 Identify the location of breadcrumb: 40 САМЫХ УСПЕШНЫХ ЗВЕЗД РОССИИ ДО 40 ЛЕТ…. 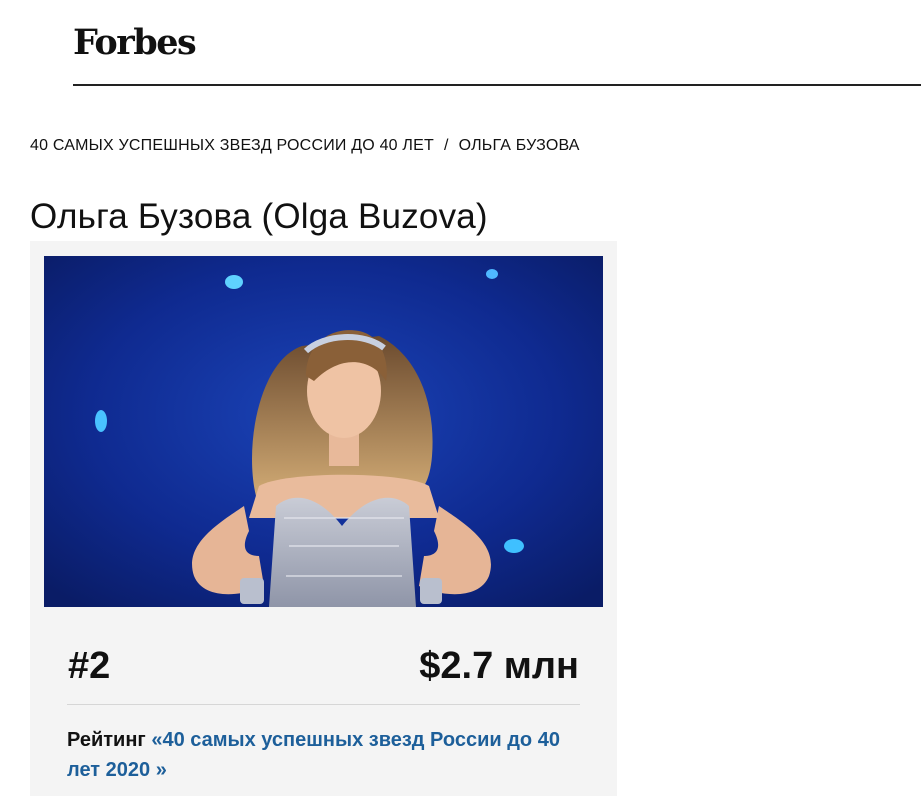
(305, 146).